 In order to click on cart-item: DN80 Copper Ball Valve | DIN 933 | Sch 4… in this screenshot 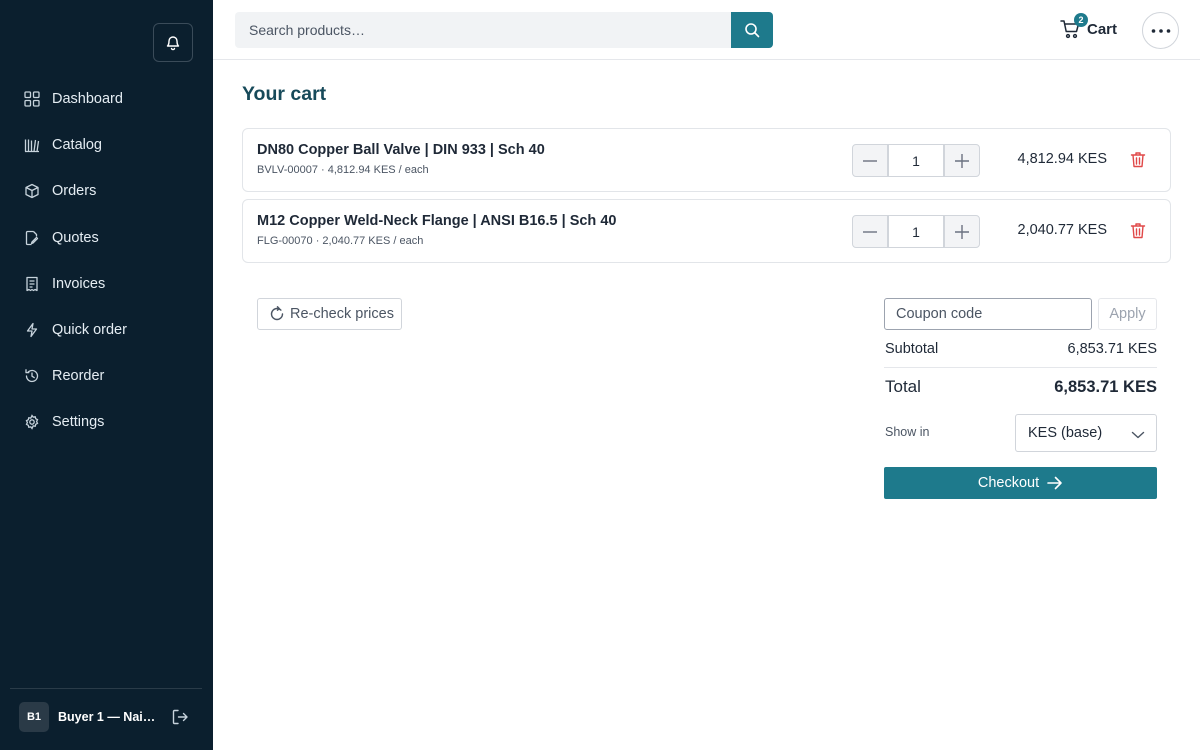, I will do `click(706, 160)`.